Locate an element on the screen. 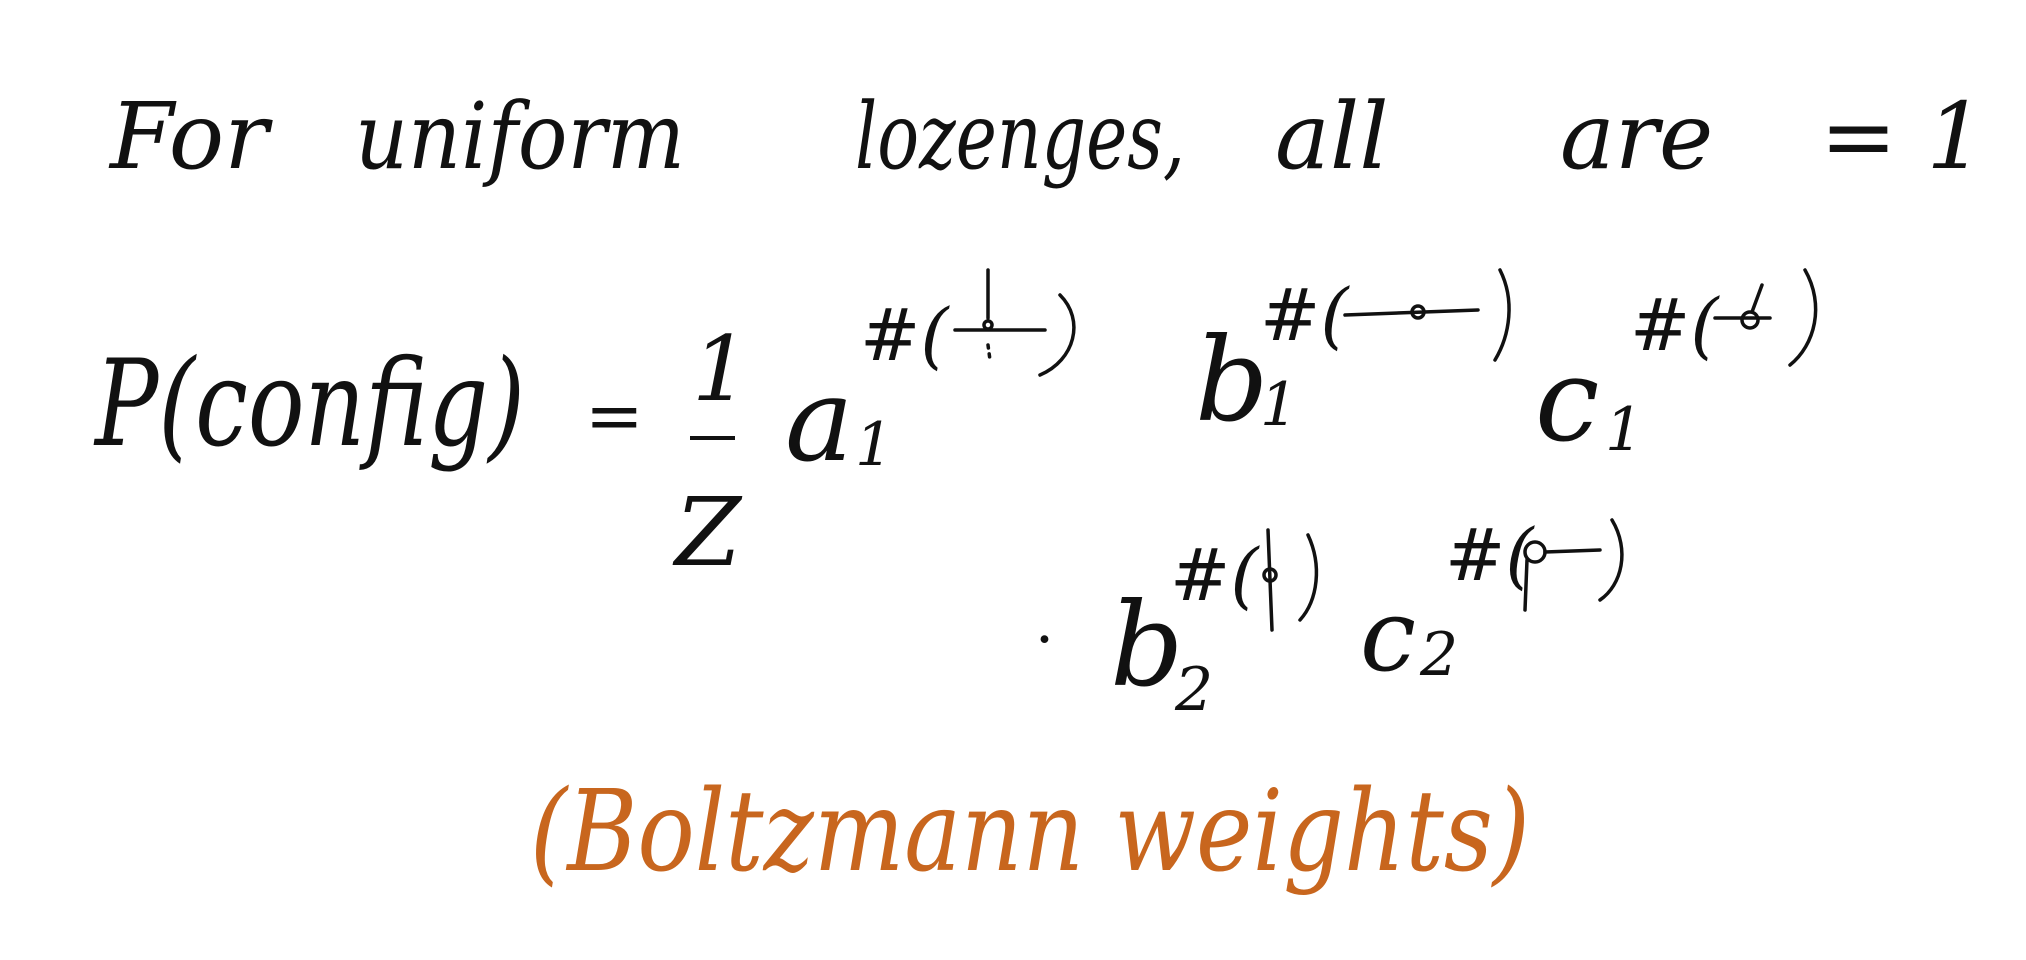  statement-line: For uniform lozenges, all are = 1 is located at coordinates (1046, 136).